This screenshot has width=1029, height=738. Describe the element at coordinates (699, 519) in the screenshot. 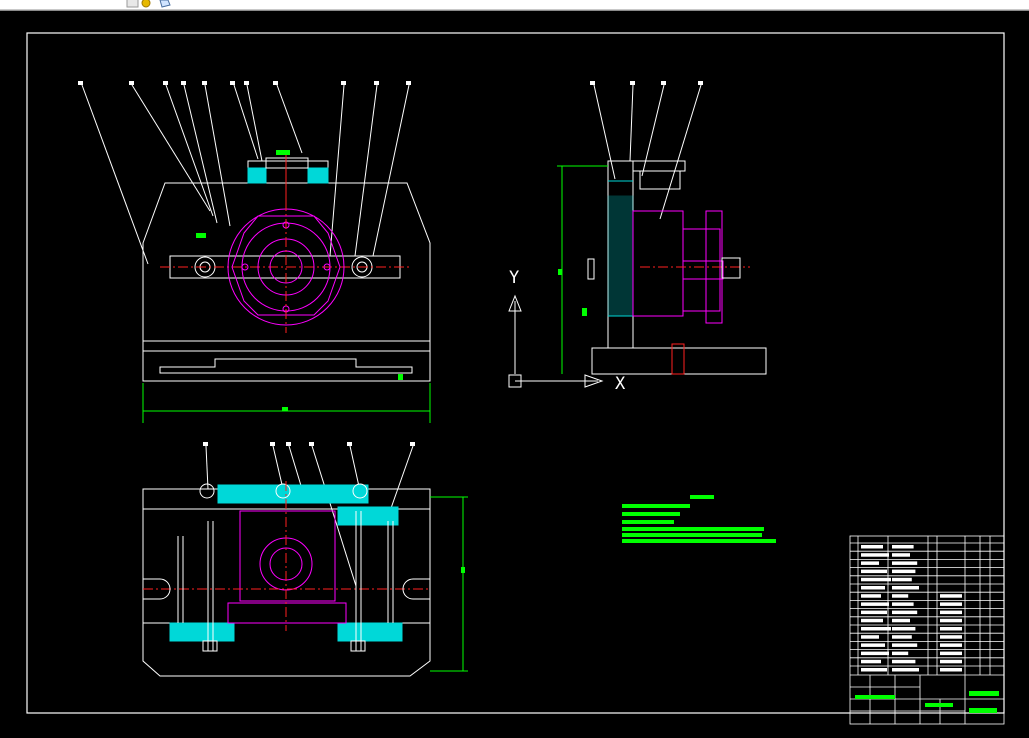

I see `technical-notes` at that location.